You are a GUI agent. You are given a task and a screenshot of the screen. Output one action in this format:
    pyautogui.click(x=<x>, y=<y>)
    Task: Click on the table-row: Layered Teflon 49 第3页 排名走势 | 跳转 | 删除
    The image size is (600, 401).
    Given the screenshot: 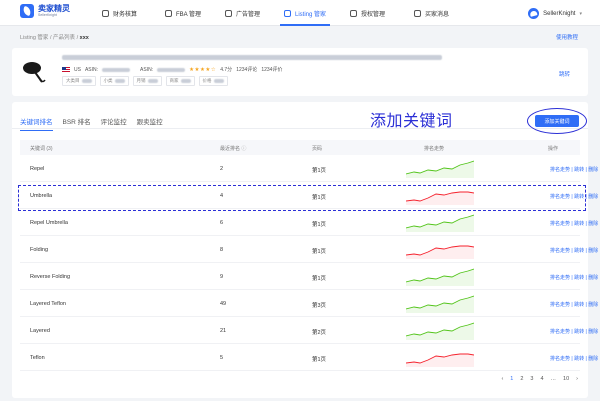 What is the action you would take?
    pyautogui.click(x=309, y=303)
    